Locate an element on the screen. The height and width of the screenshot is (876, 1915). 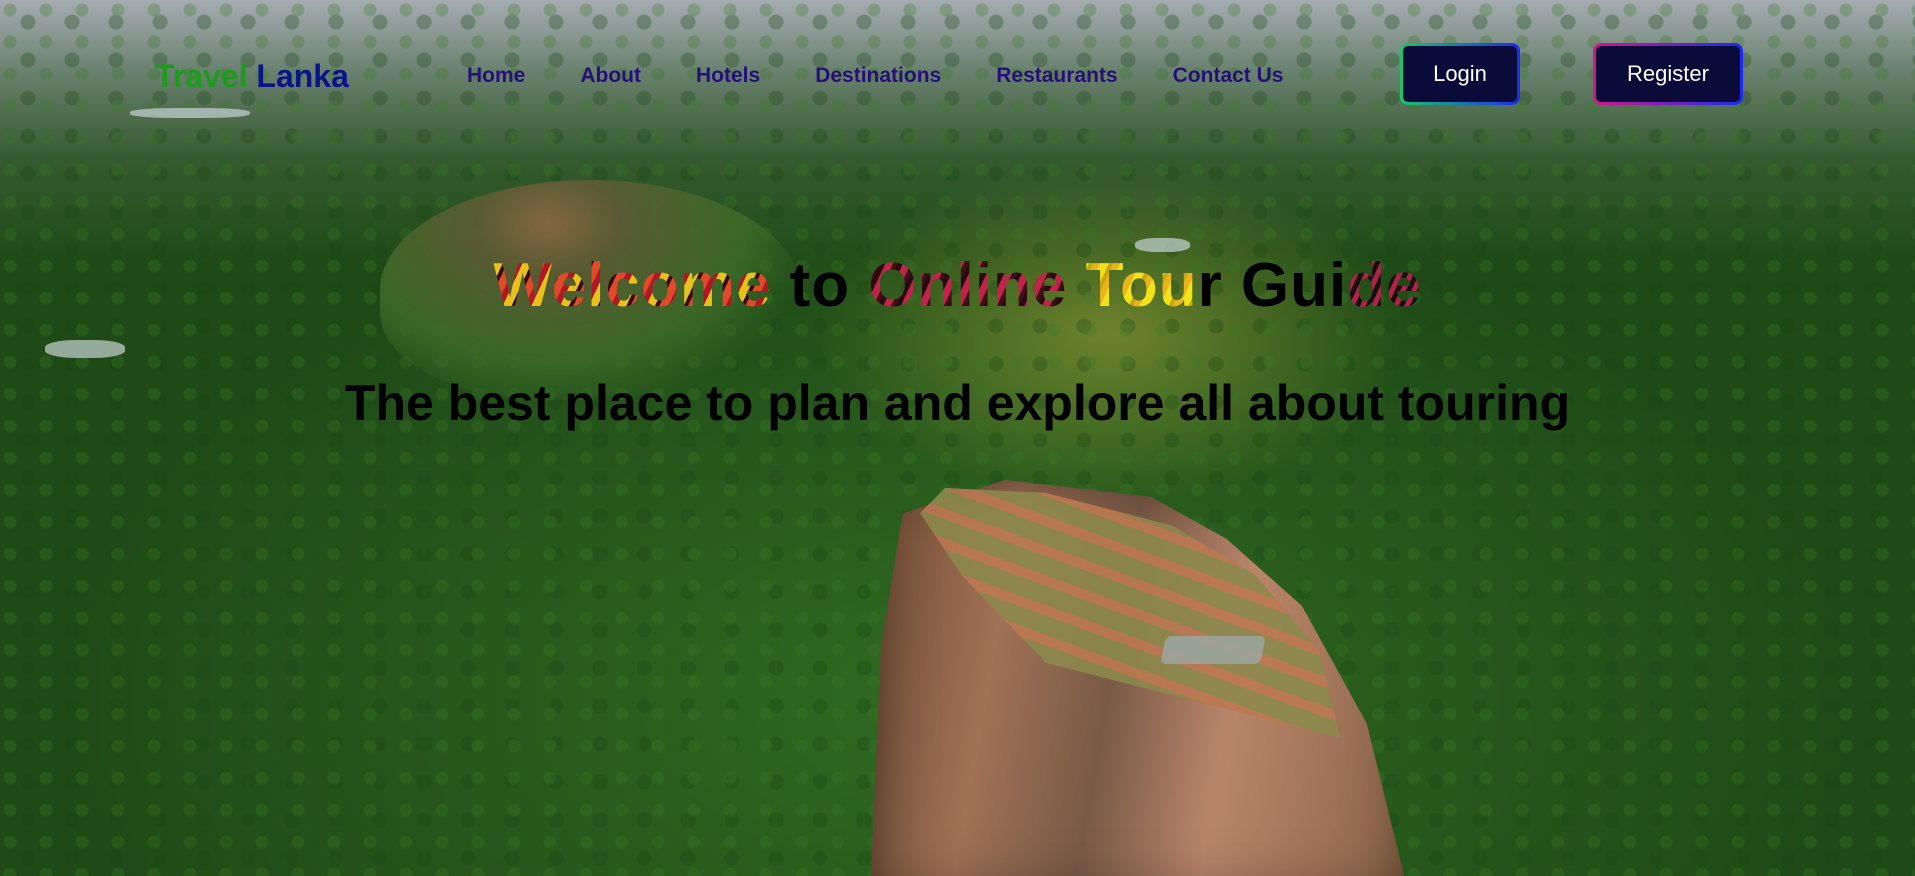
rock-pool is located at coordinates (1213, 650).